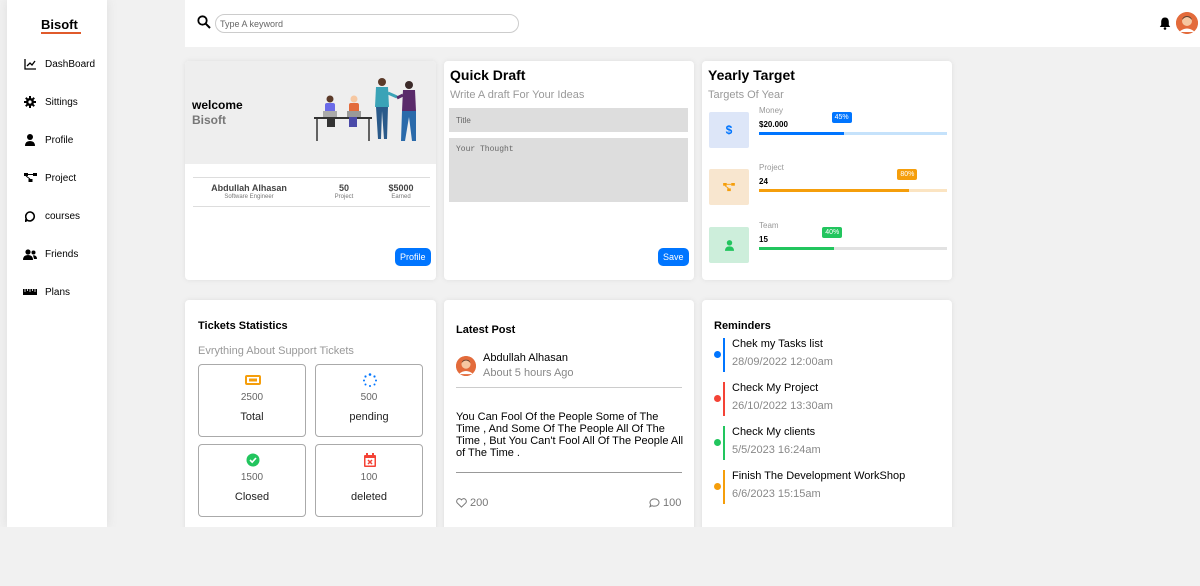 The width and height of the screenshot is (1200, 586). Describe the element at coordinates (673, 257) in the screenshot. I see `save-button: Save` at that location.